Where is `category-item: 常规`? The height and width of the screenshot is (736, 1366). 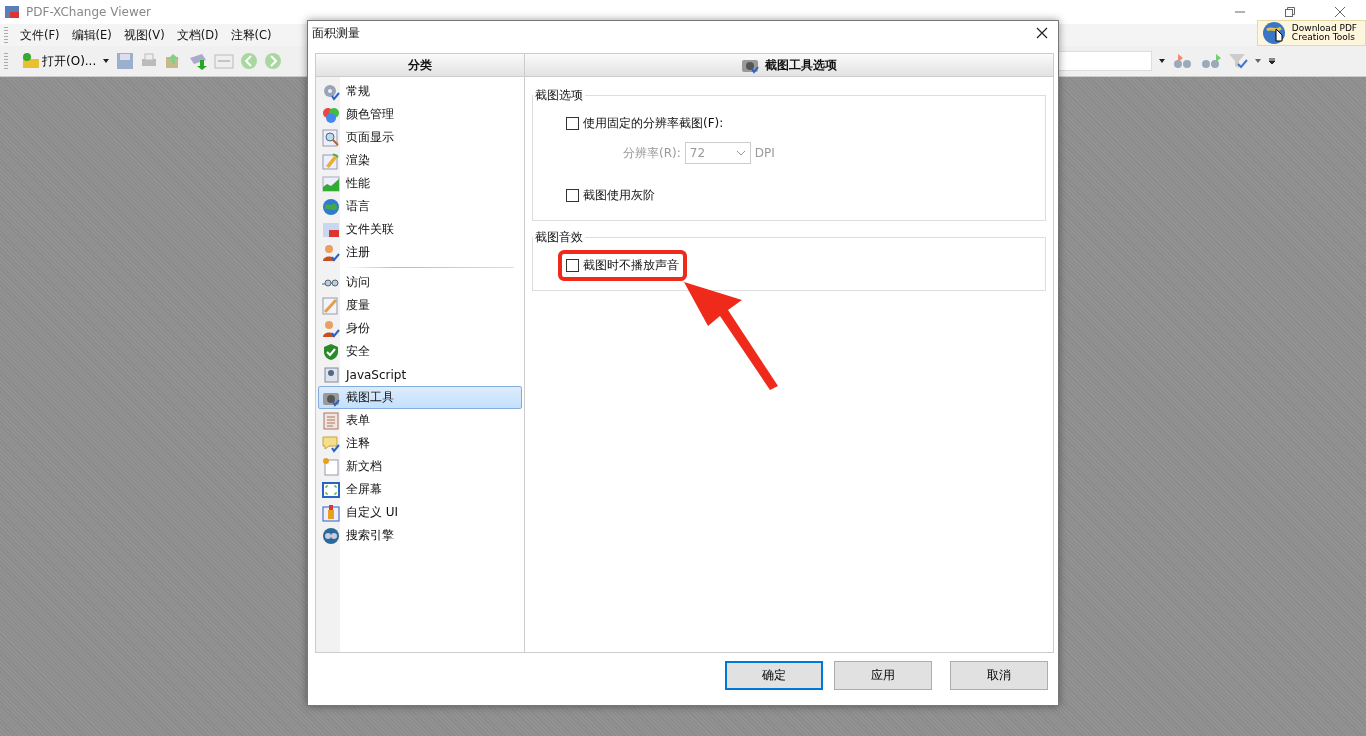 category-item: 常规 is located at coordinates (420, 91).